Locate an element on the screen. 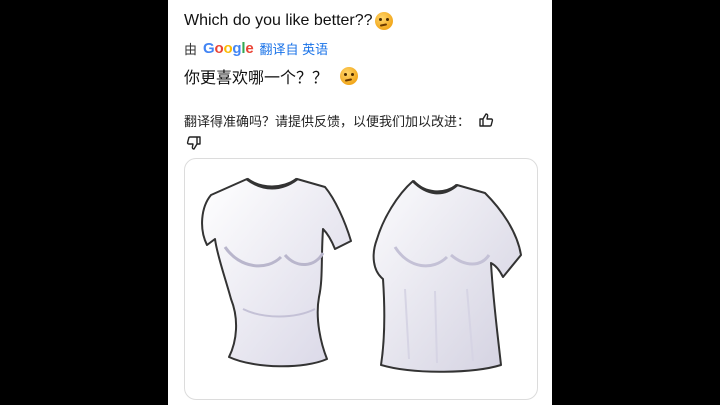 The width and height of the screenshot is (720, 405). translated-from-link: 翻译自 英语 is located at coordinates (294, 48).